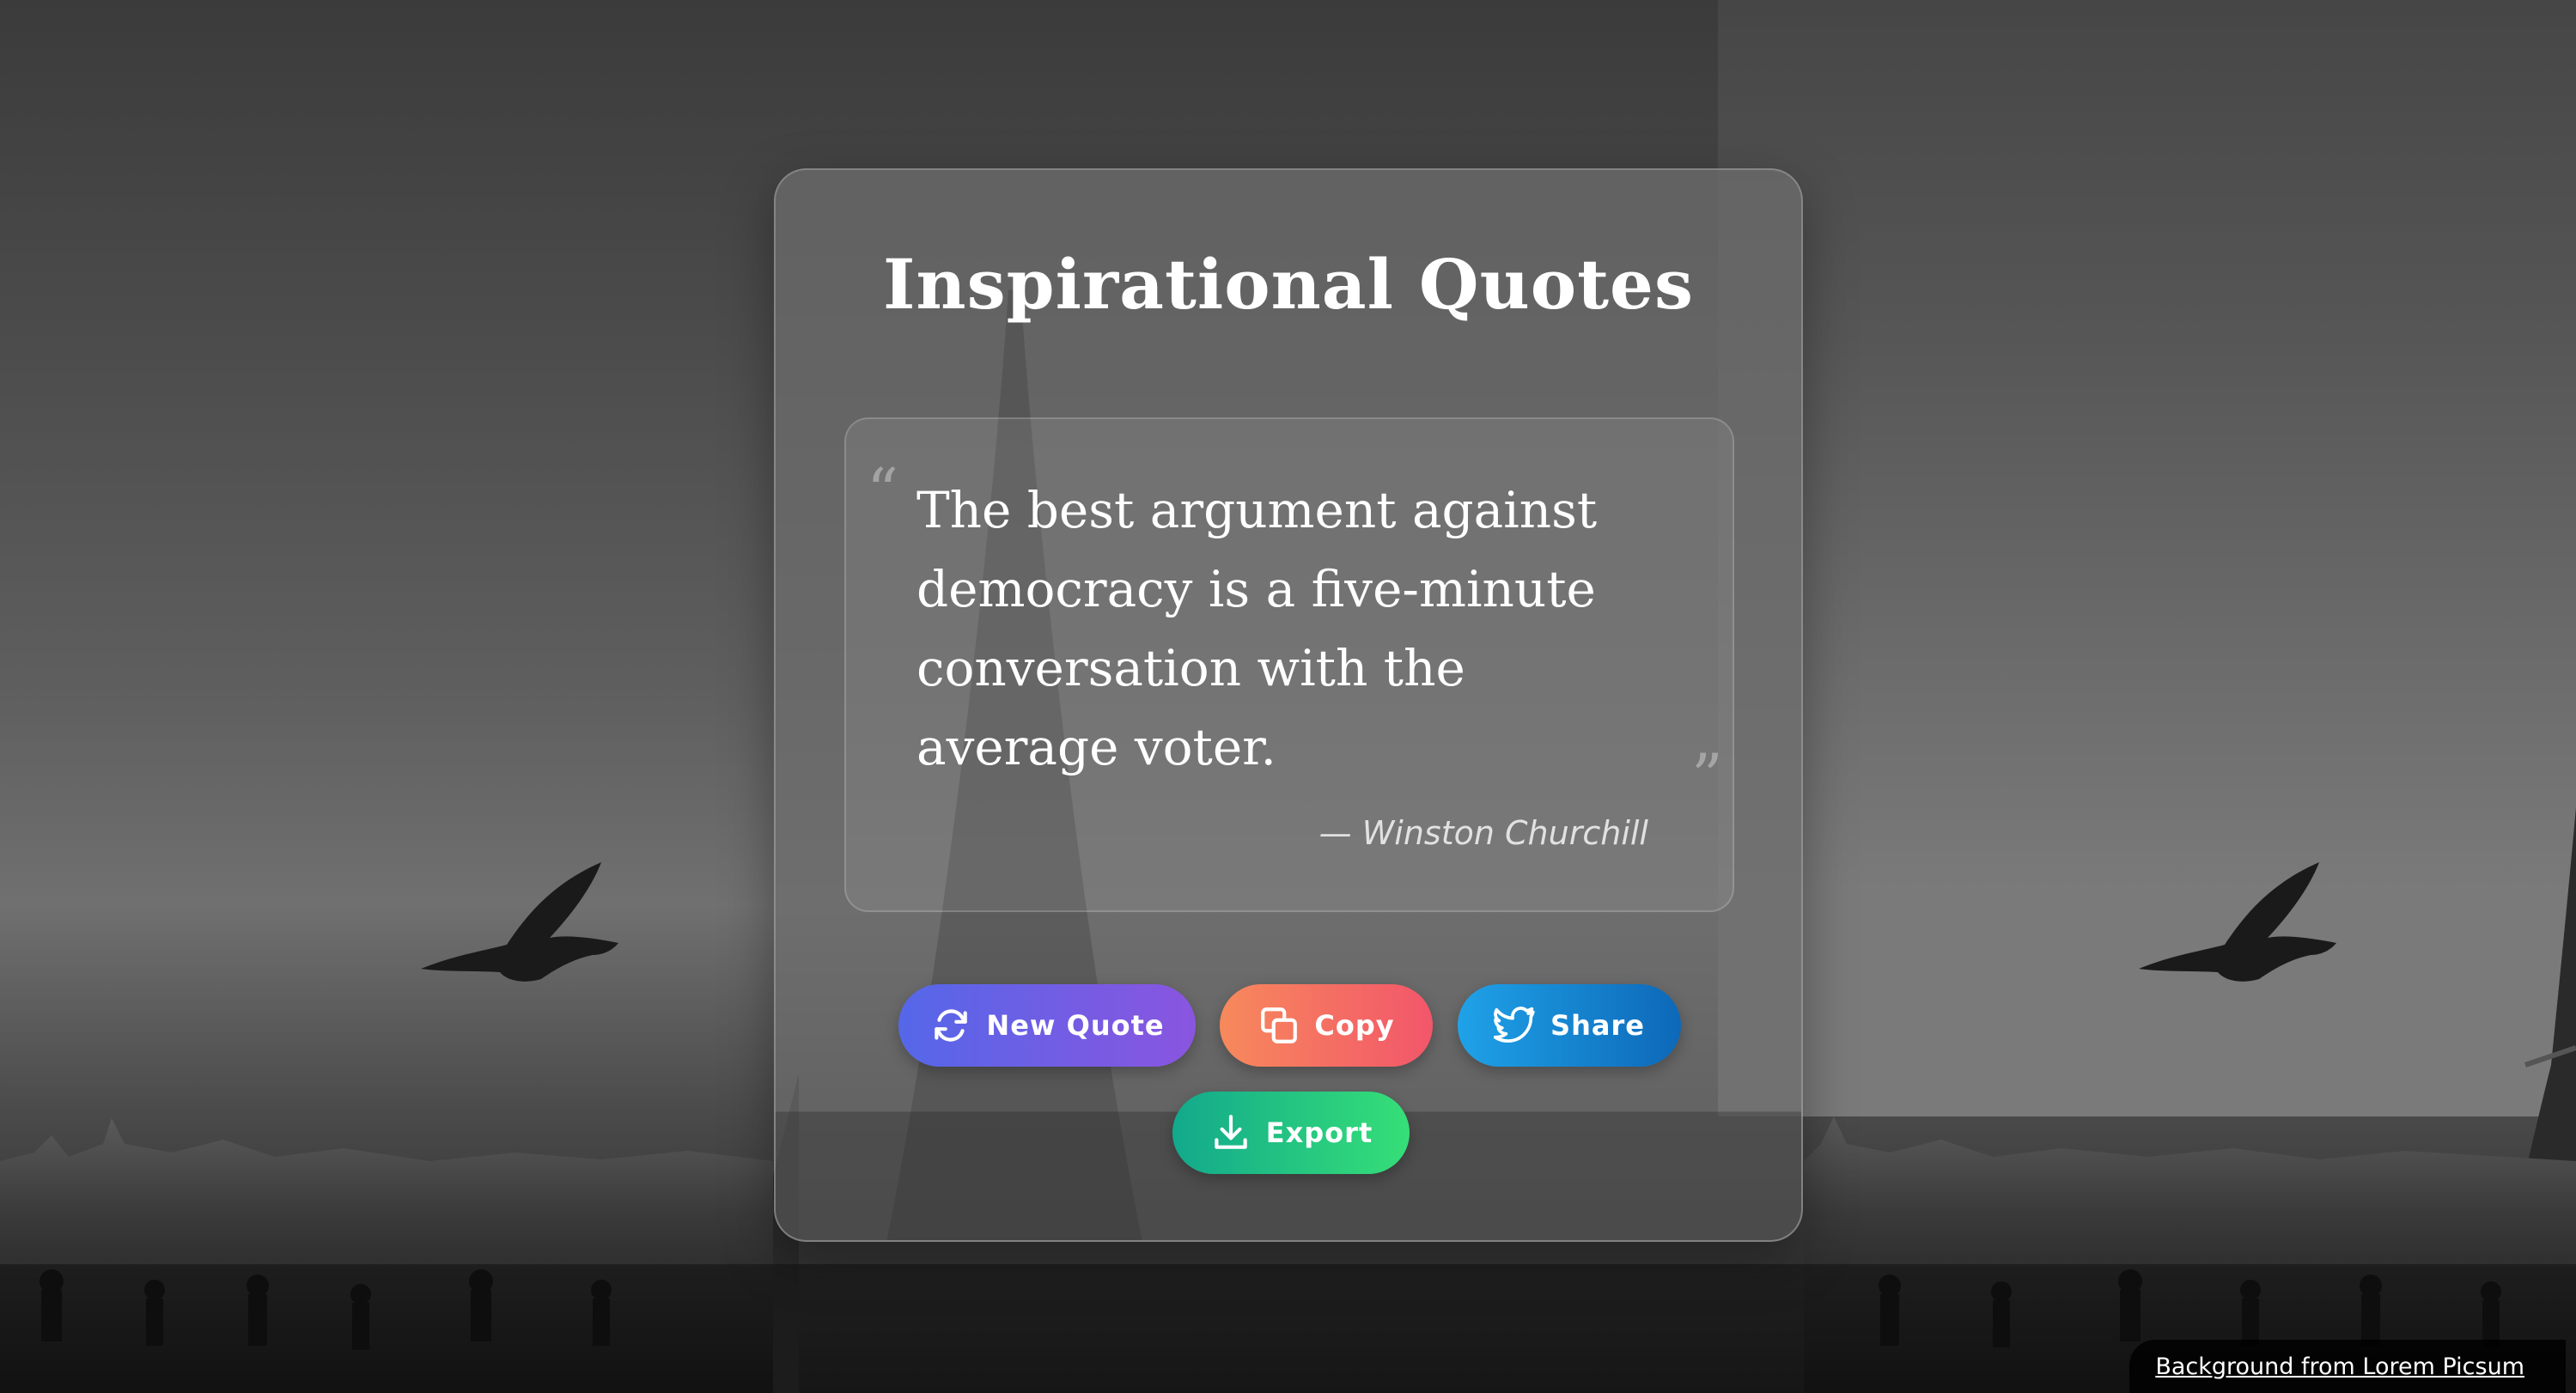 The height and width of the screenshot is (1393, 2576). Describe the element at coordinates (2237, 922) in the screenshot. I see `bird-silhouette-right` at that location.